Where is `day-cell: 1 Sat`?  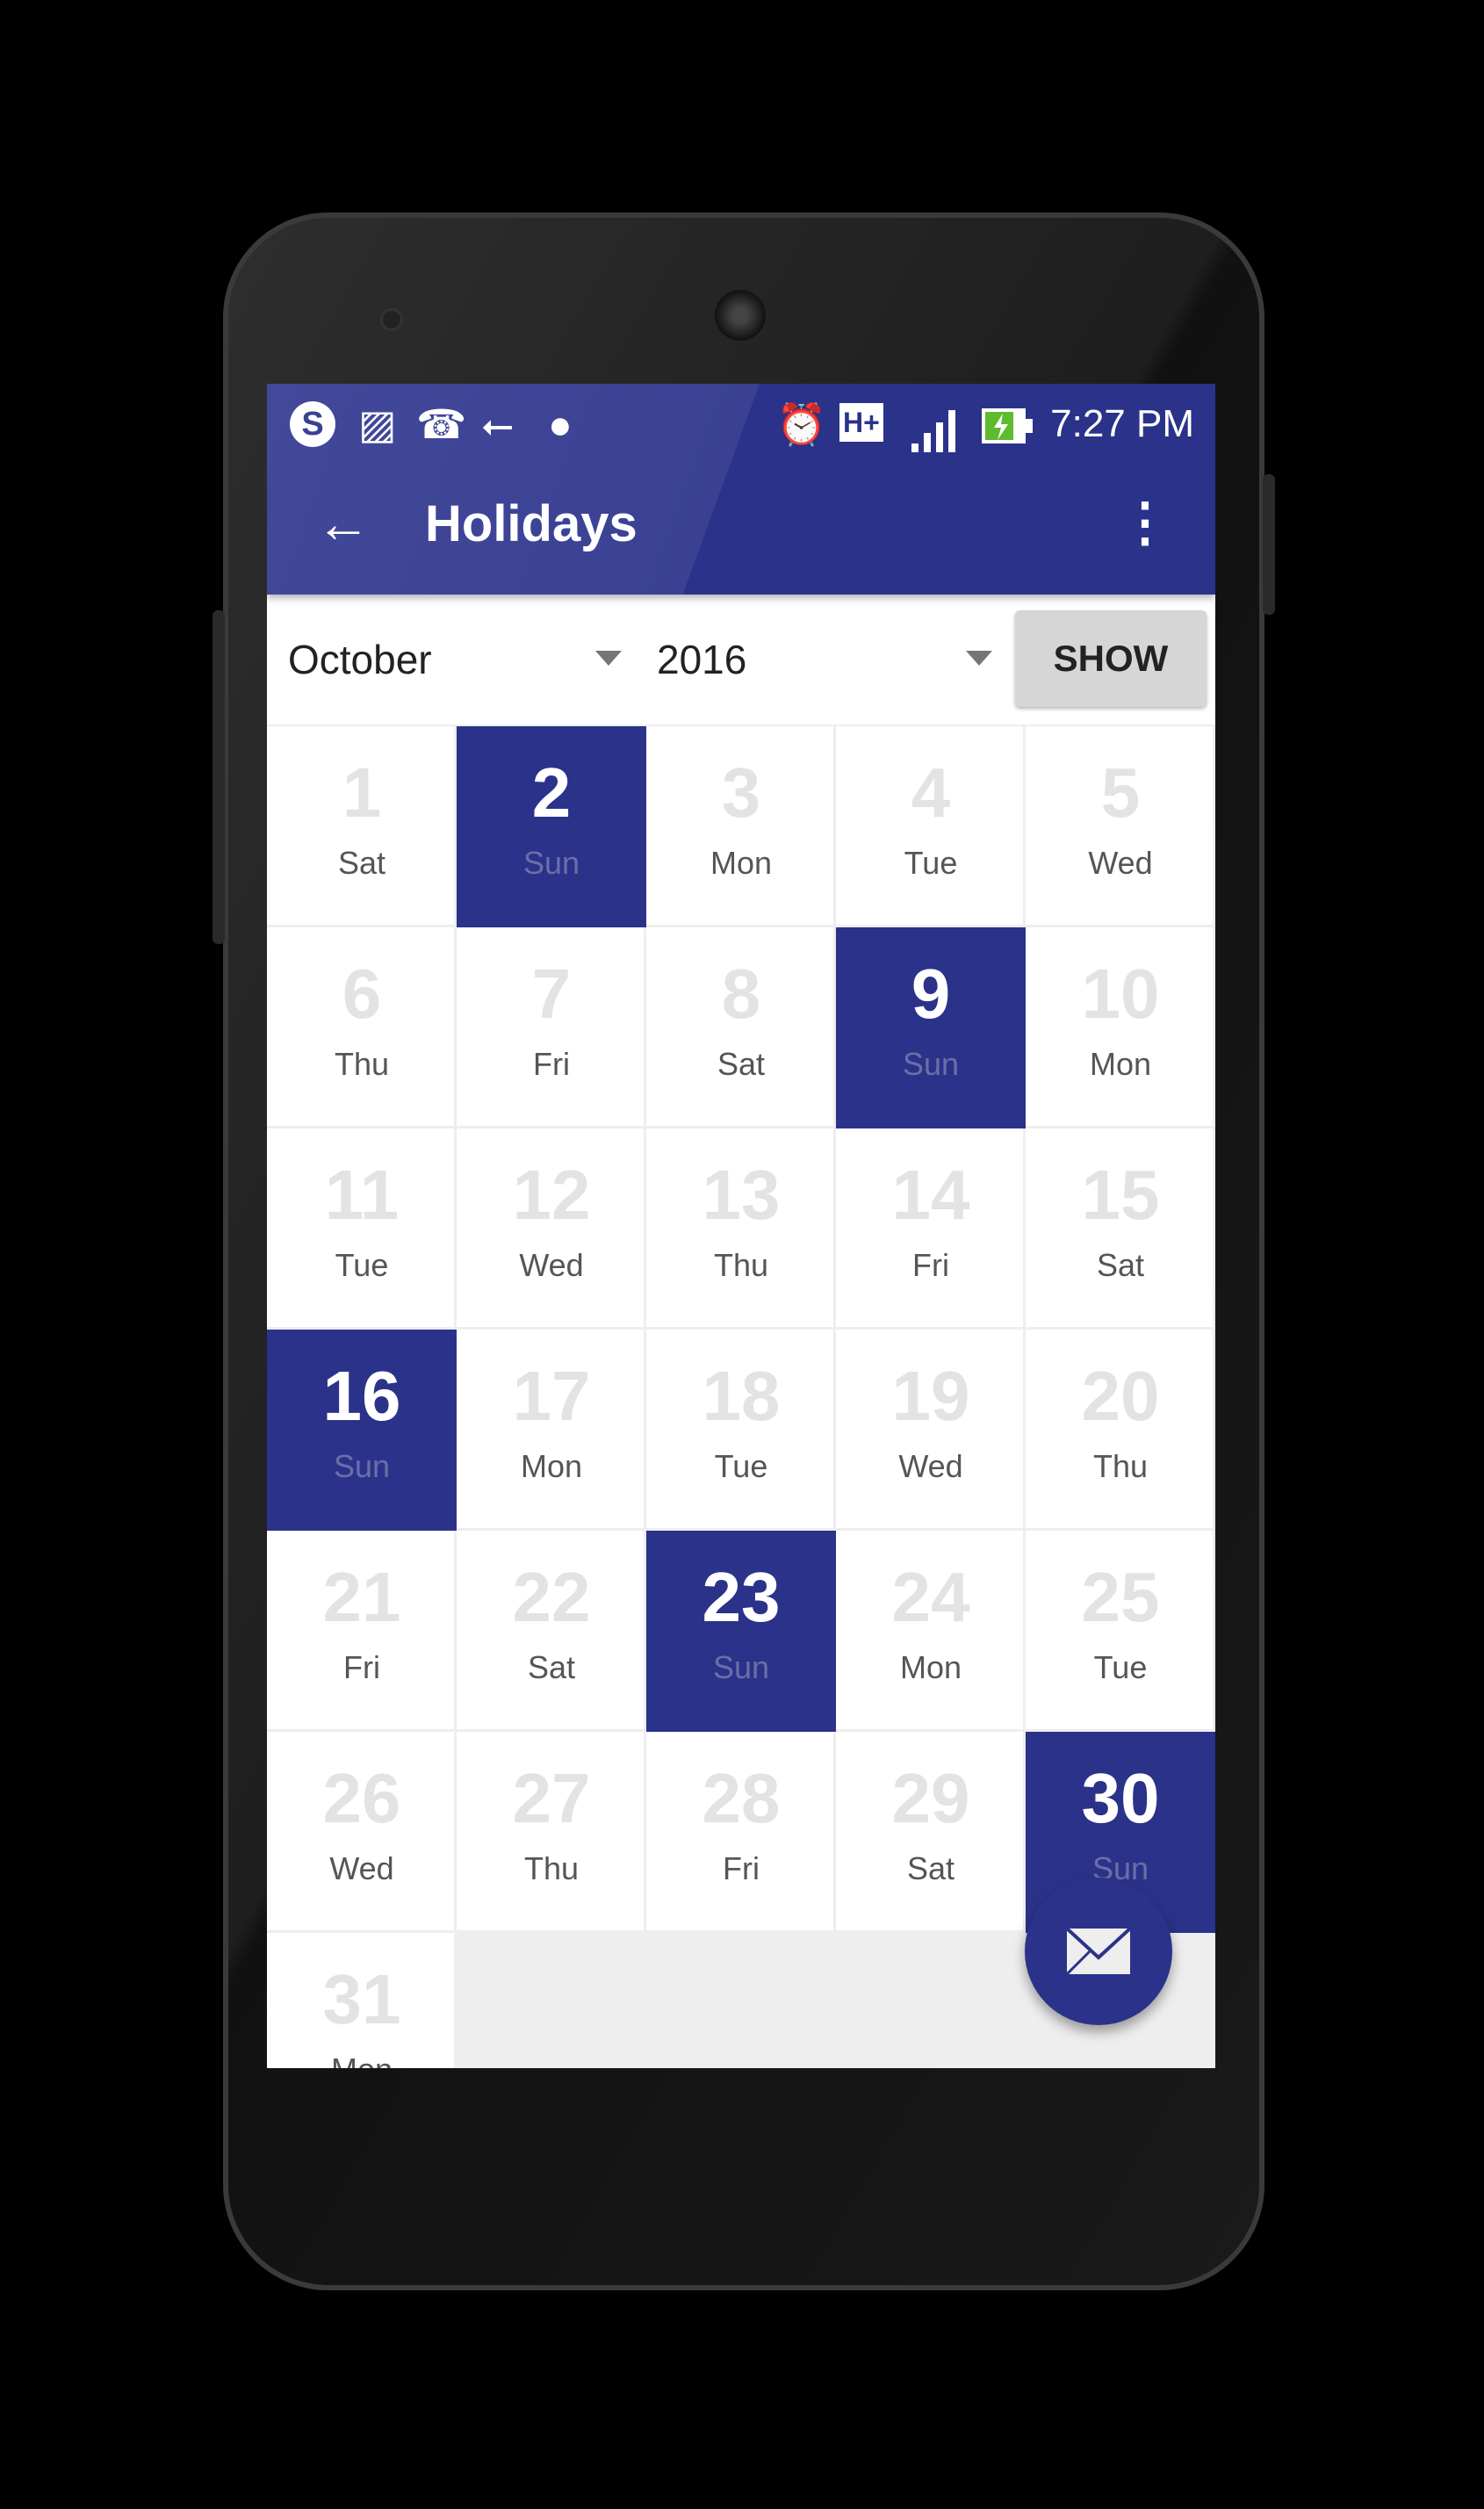 day-cell: 1 Sat is located at coordinates (362, 826).